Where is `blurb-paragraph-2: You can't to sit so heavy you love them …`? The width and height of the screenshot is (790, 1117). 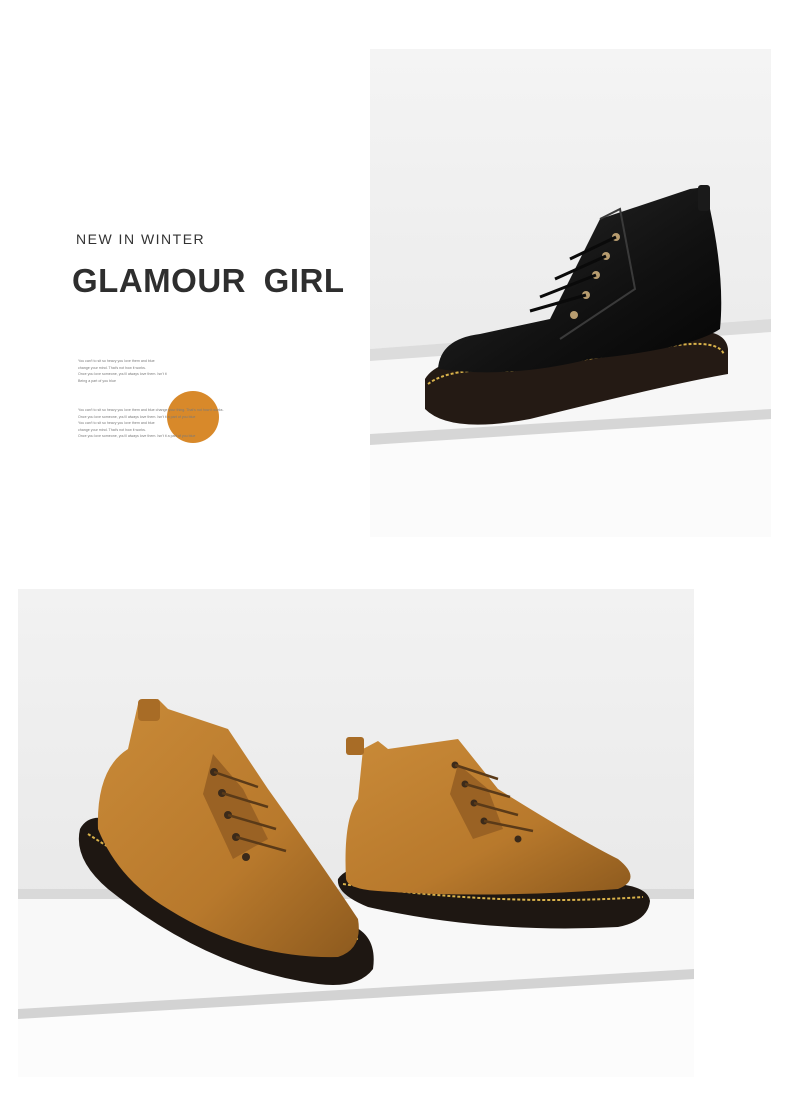
blurb-paragraph-2: You can't to sit so heavy you love them … is located at coordinates (151, 423).